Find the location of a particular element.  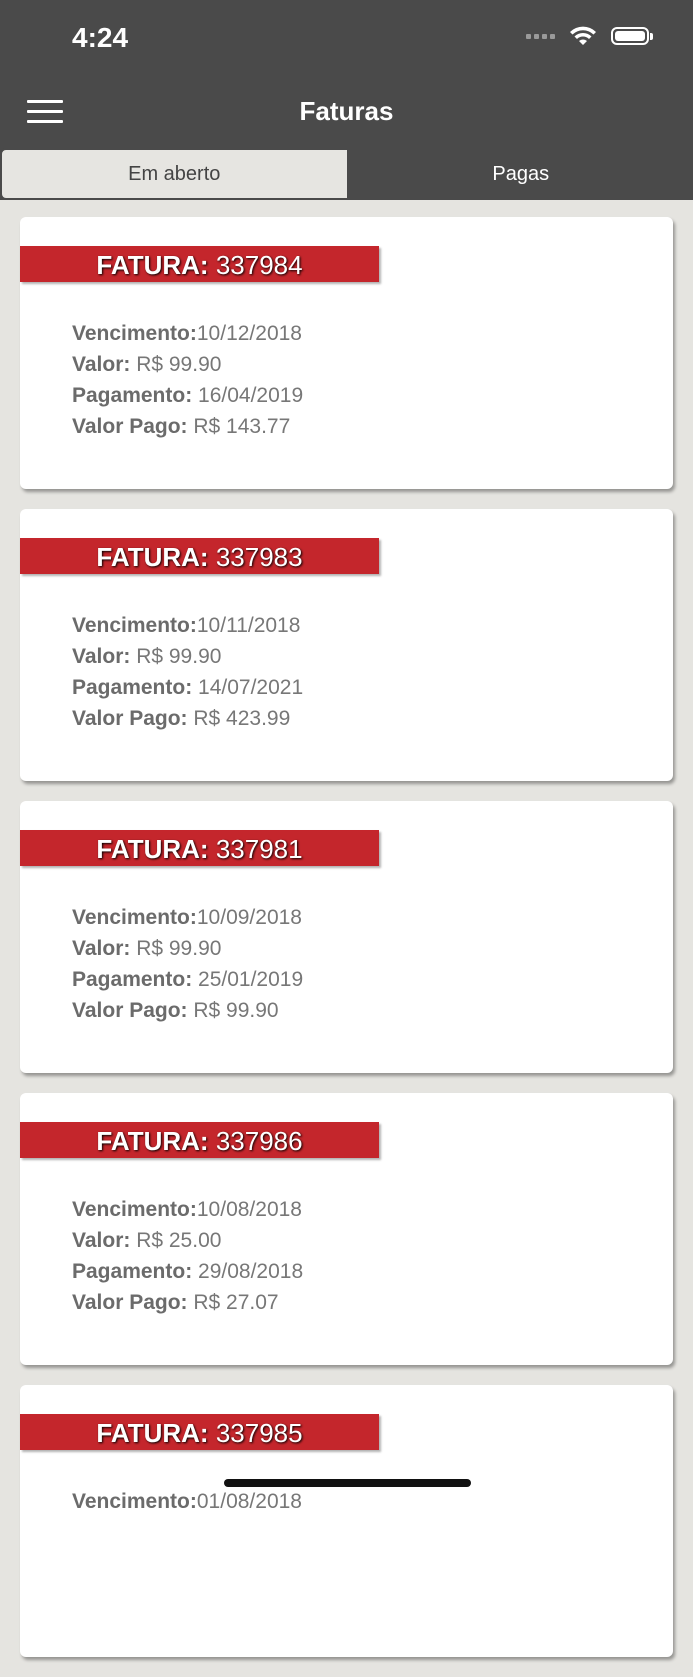

invoice-details: Vencimento:01/08/2018 is located at coordinates (187, 1501).